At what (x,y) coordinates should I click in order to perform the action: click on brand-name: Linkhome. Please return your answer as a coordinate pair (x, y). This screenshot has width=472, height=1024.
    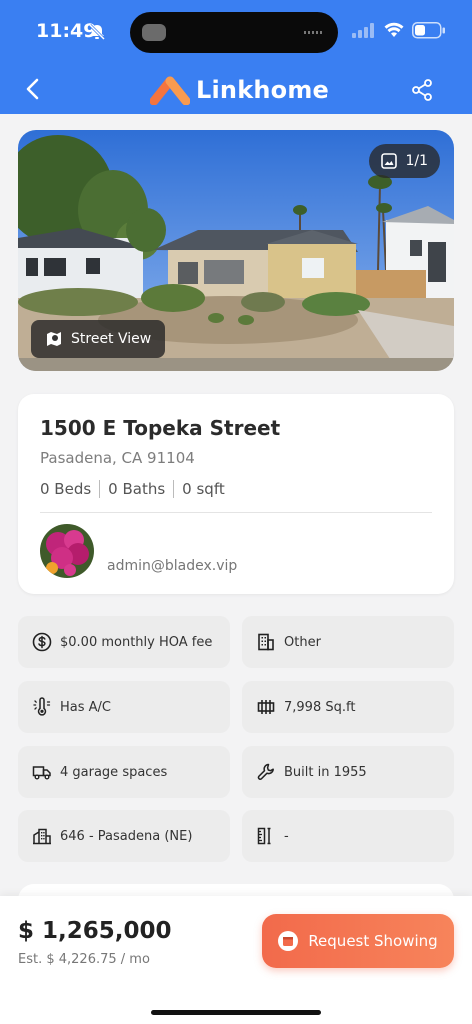
    Looking at the image, I should click on (263, 90).